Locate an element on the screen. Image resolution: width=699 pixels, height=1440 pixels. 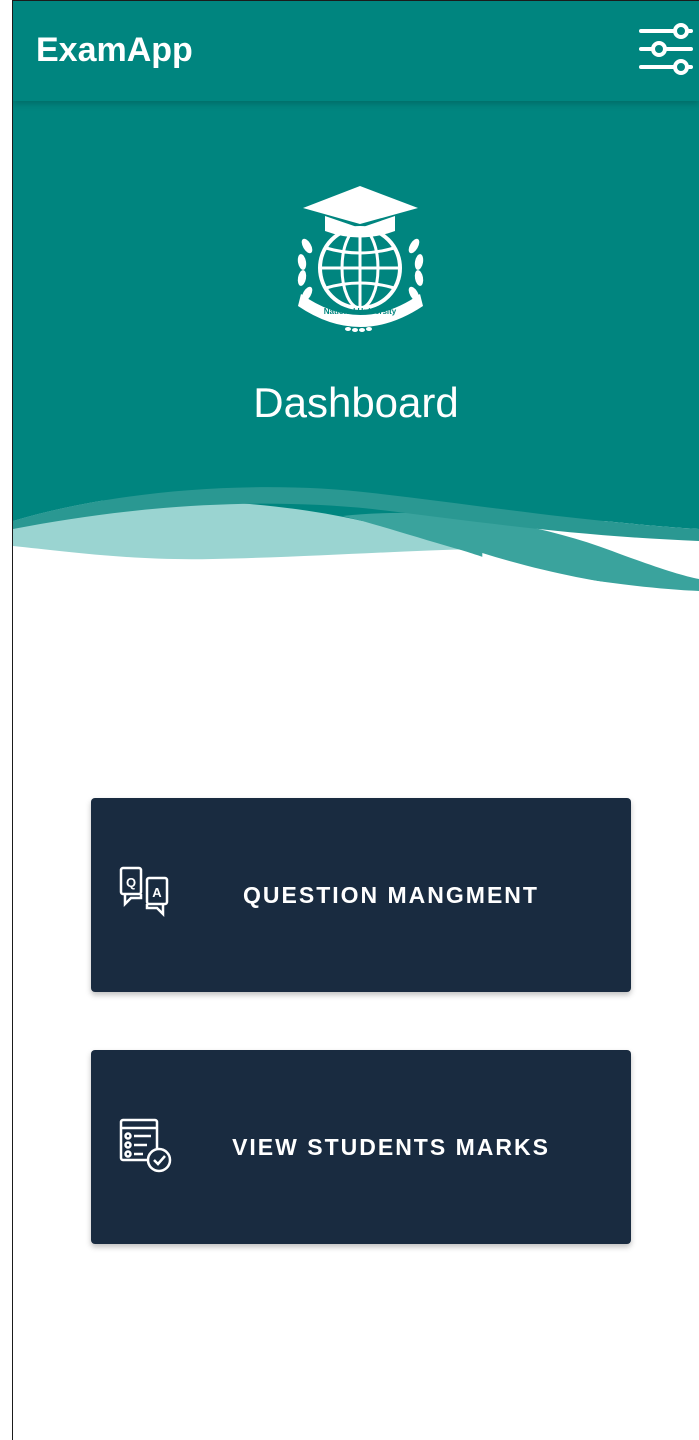
question-management-button: Q A QUESTION MANGMENT is located at coordinates (361, 895).